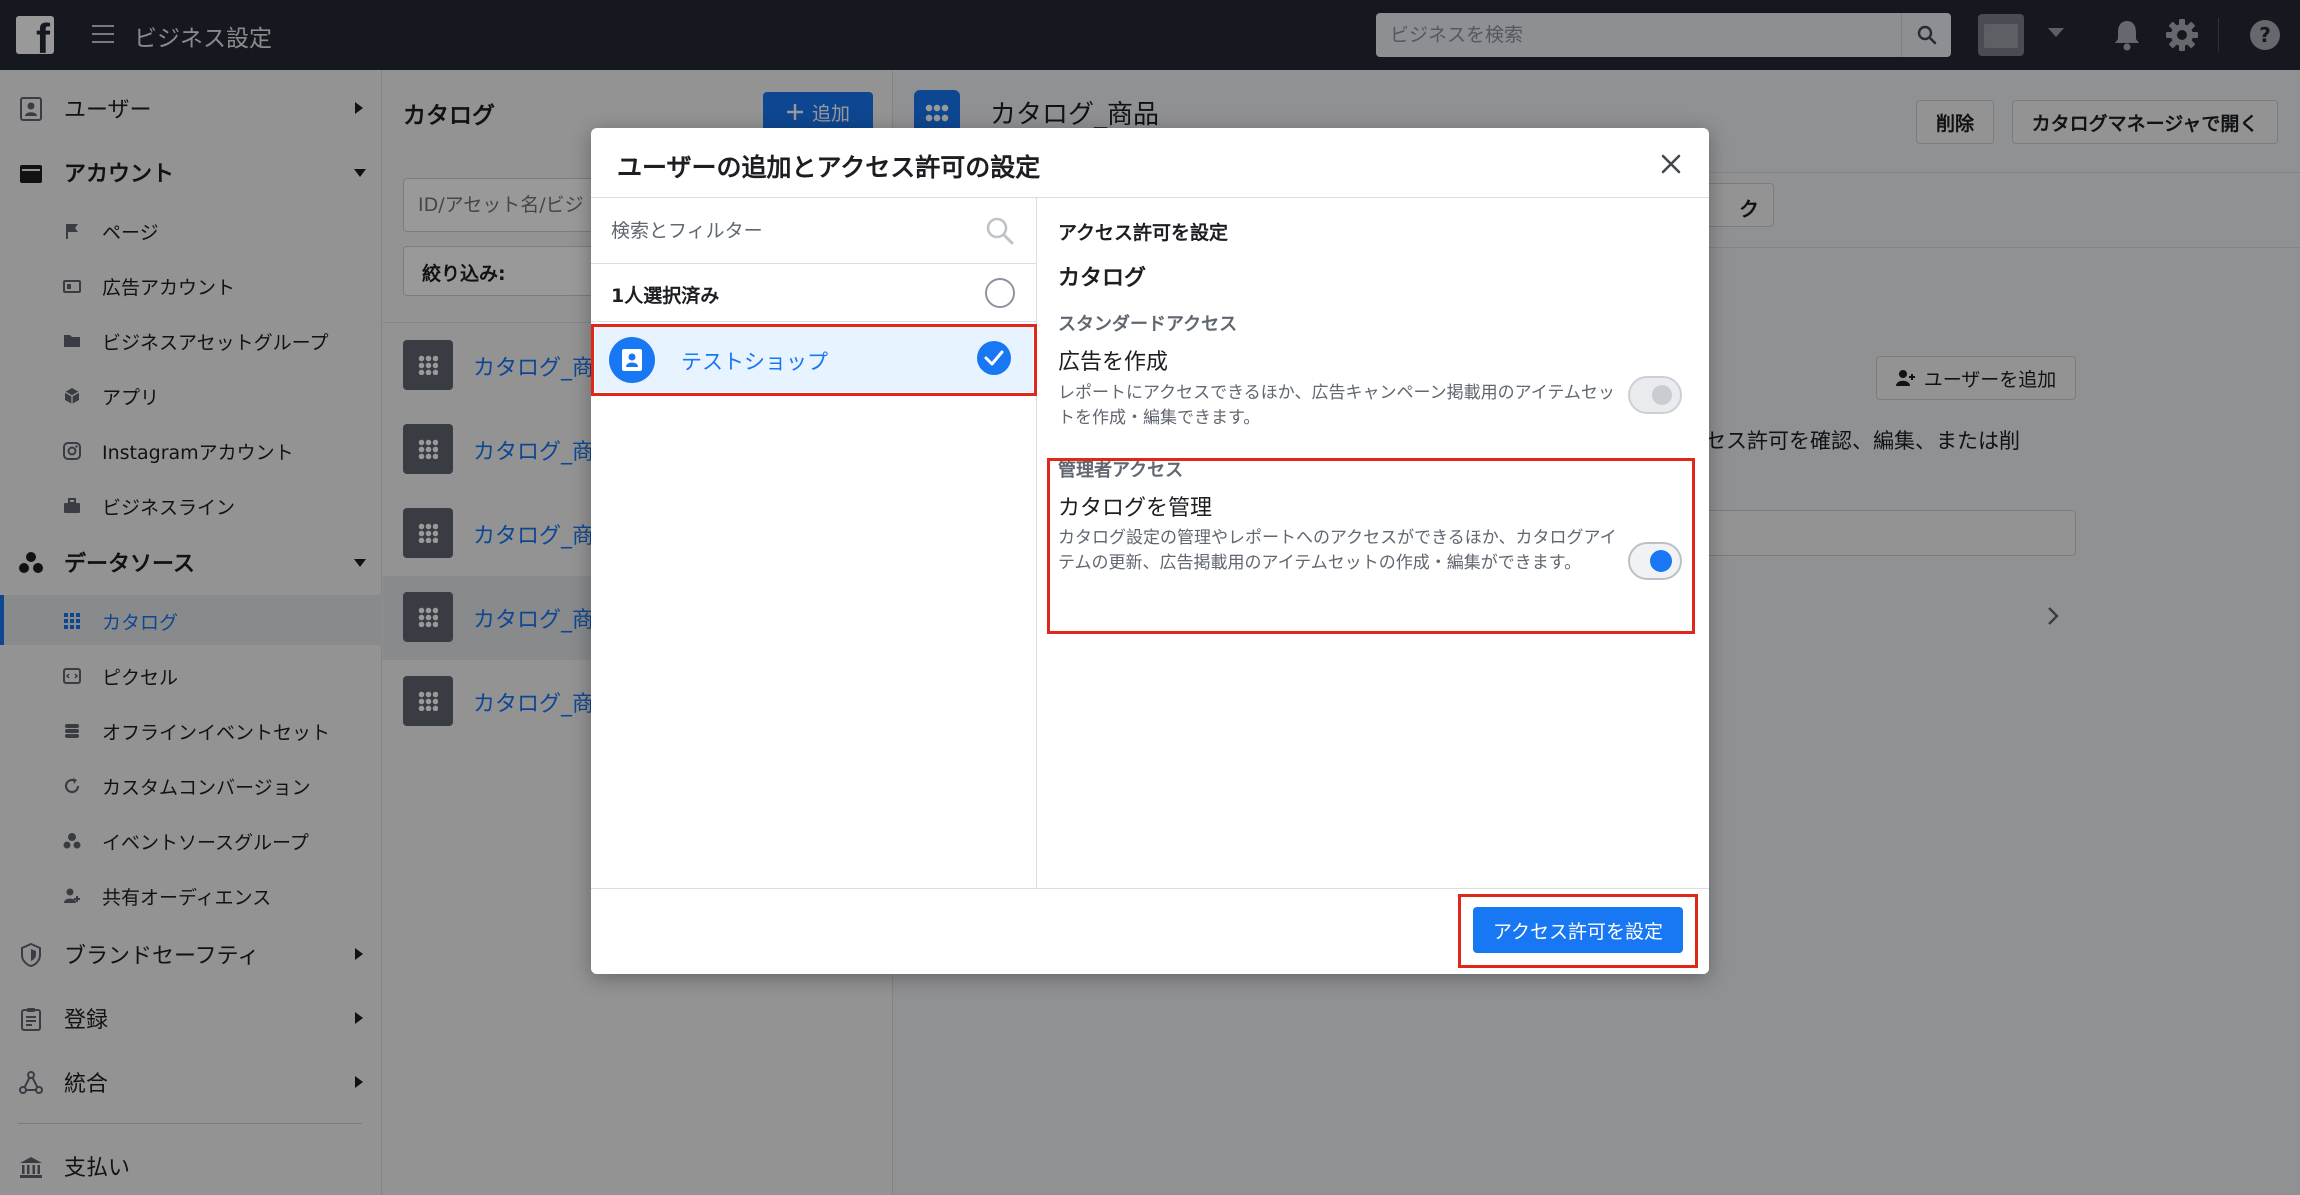  I want to click on dialog-footer: アクセス許可を設定, so click(1150, 931).